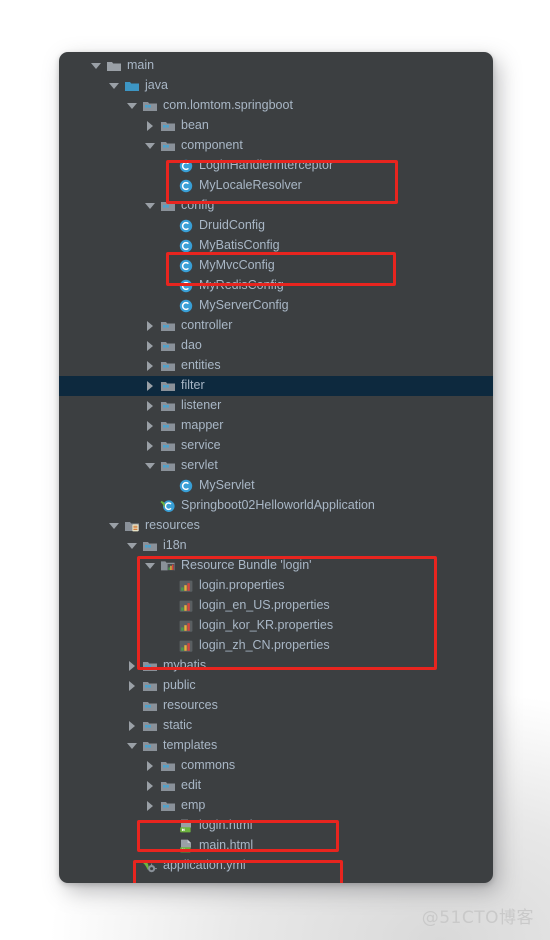 Image resolution: width=550 pixels, height=940 pixels. Describe the element at coordinates (276, 106) in the screenshot. I see `tree-row: com.lomtom.springboot` at that location.